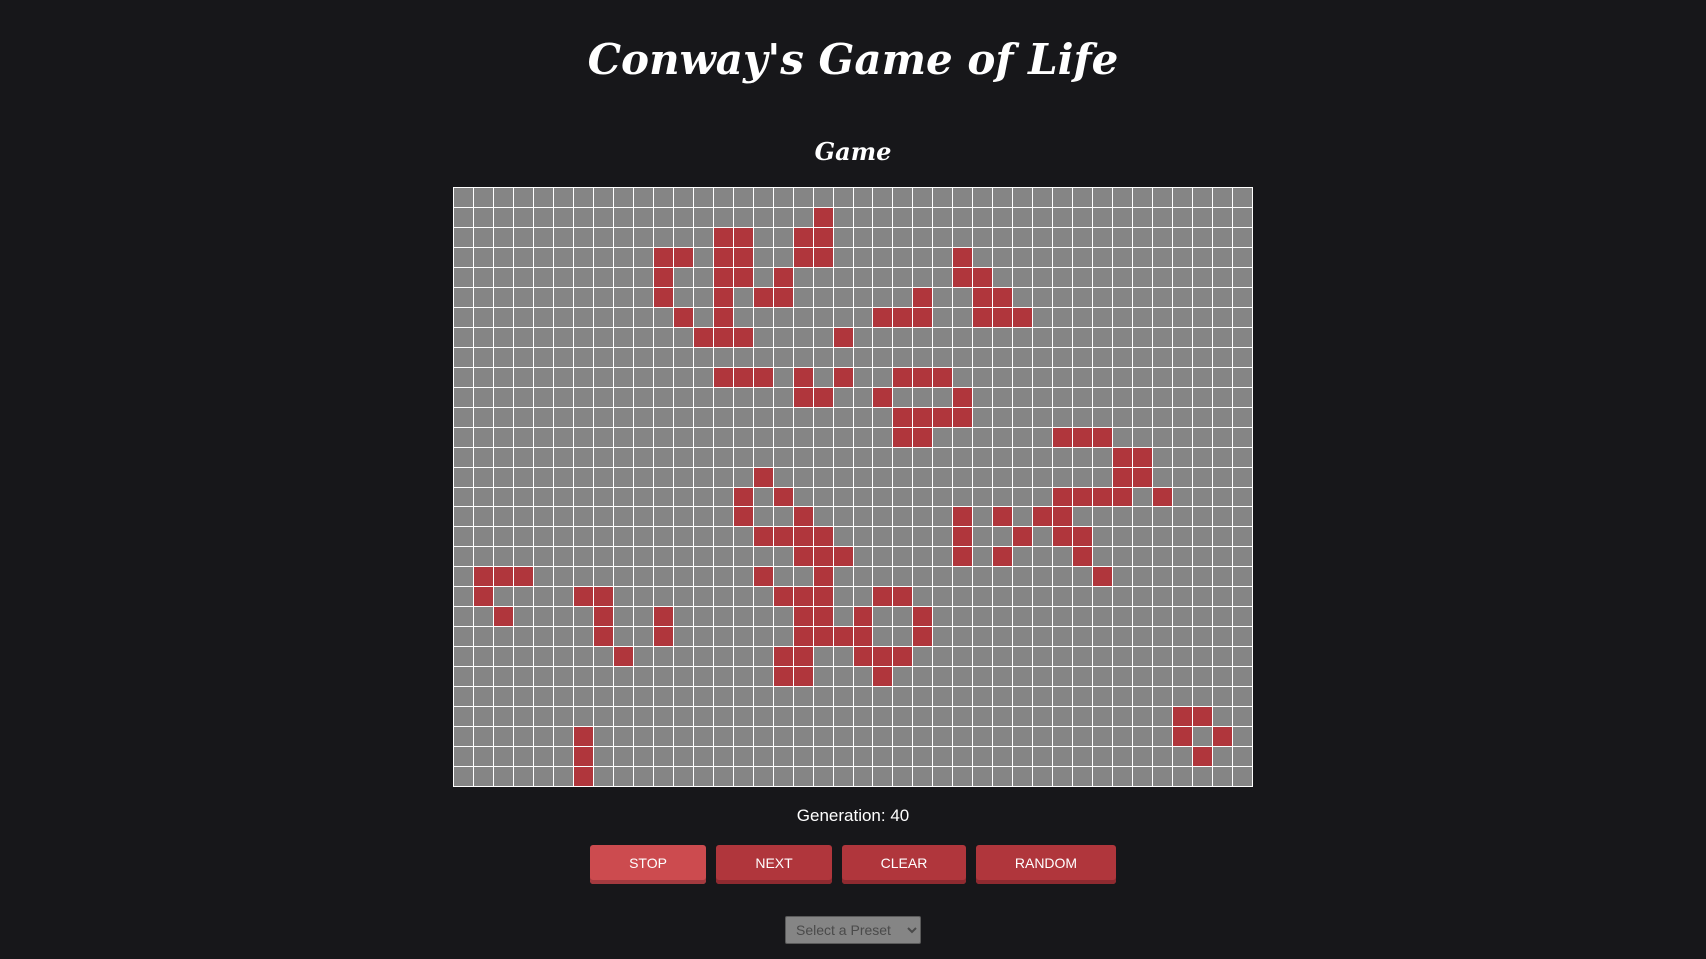 This screenshot has width=1706, height=959. Describe the element at coordinates (853, 930) in the screenshot. I see `preset-select: Select a Preset` at that location.